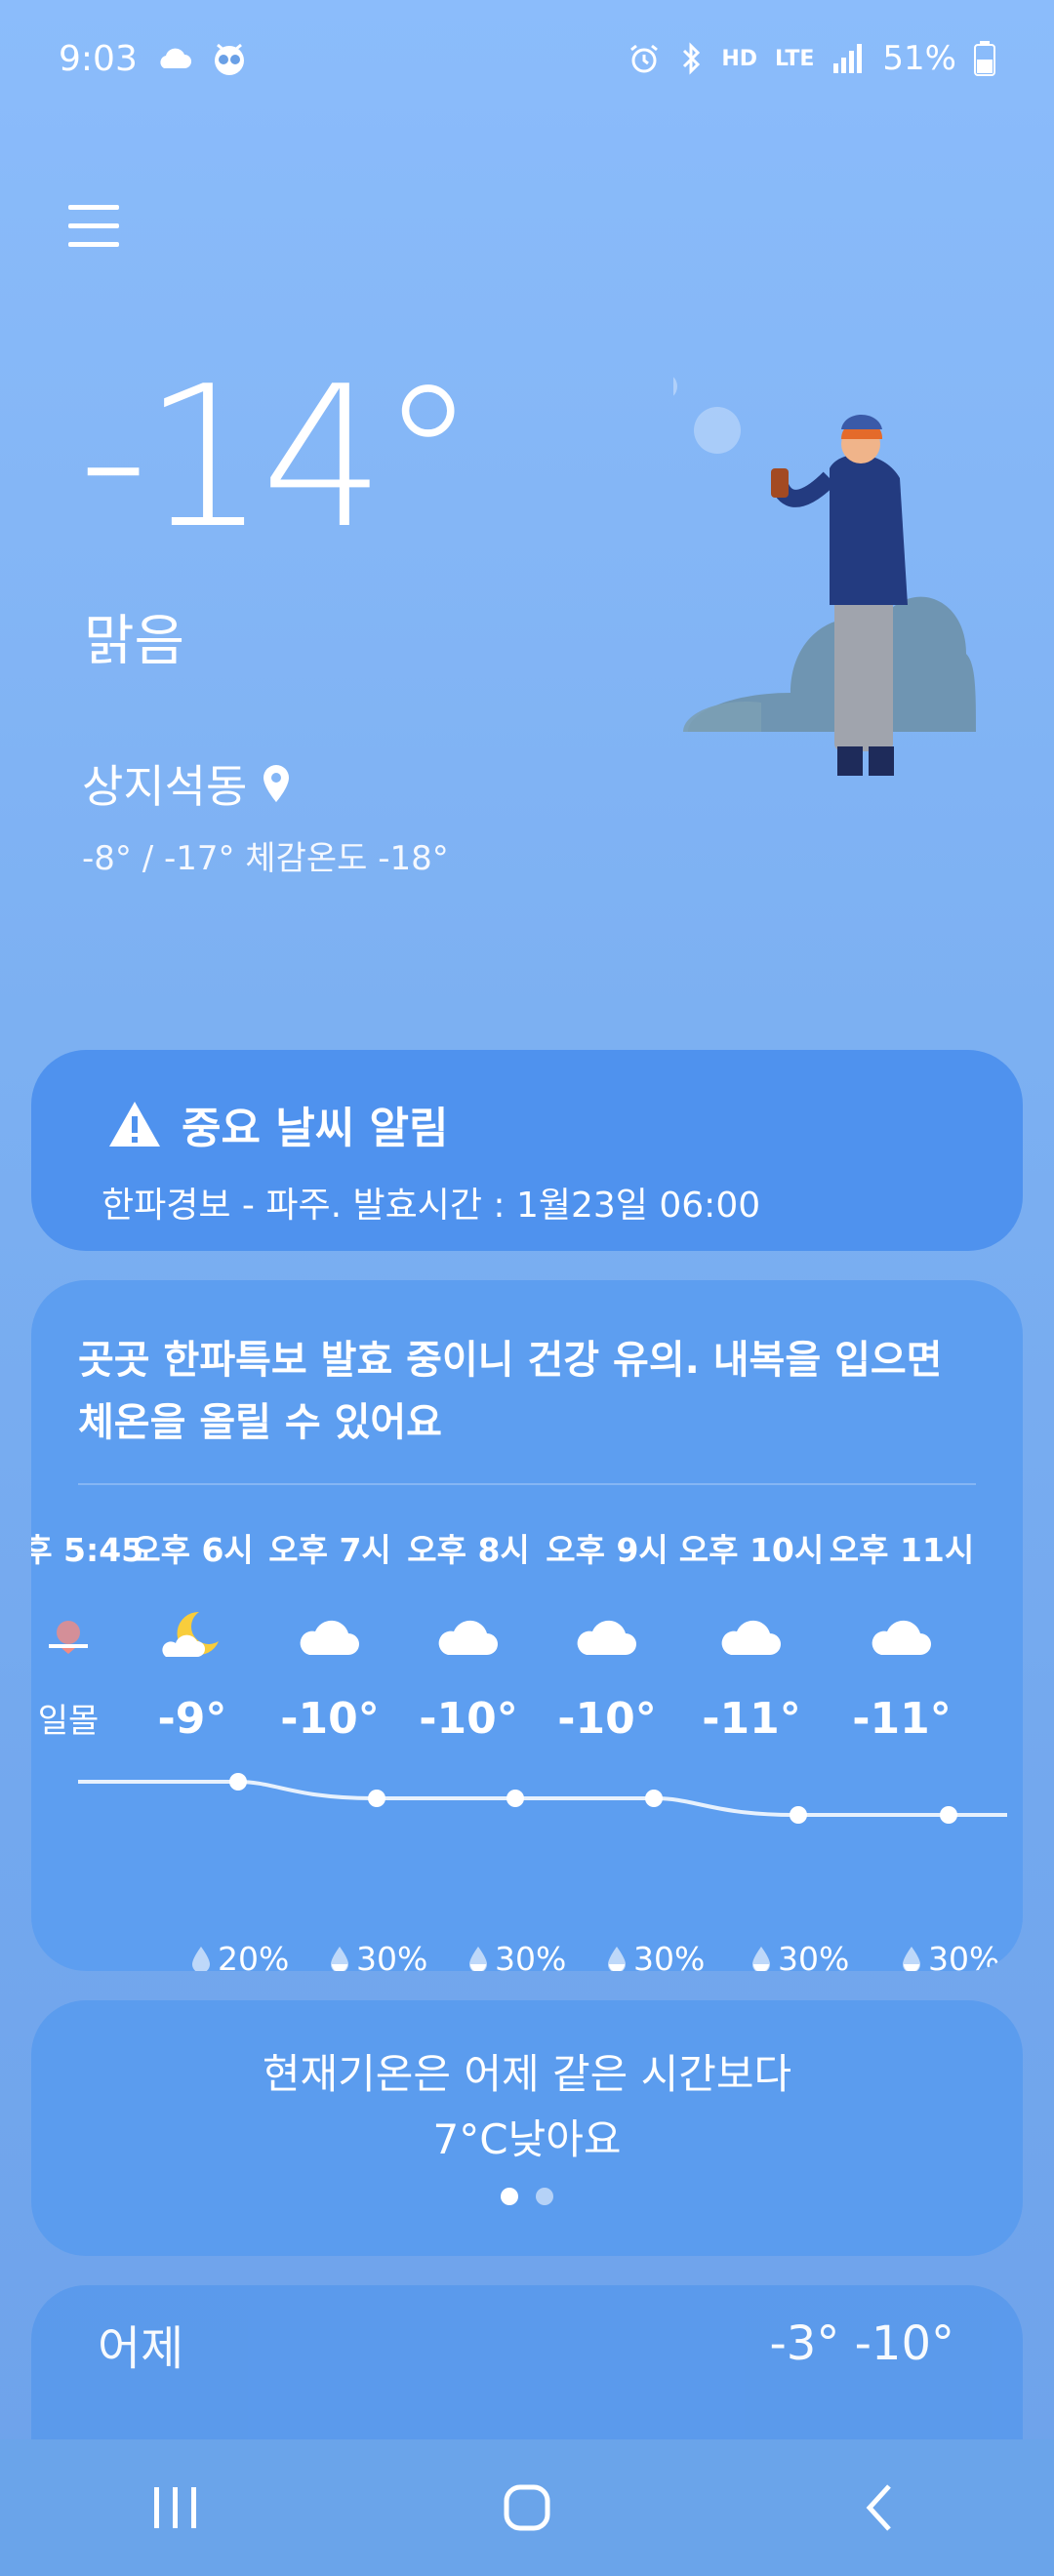 This screenshot has width=1054, height=2576. Describe the element at coordinates (527, 2363) in the screenshot. I see `yesterday-card: 어제 -3° -10°` at that location.